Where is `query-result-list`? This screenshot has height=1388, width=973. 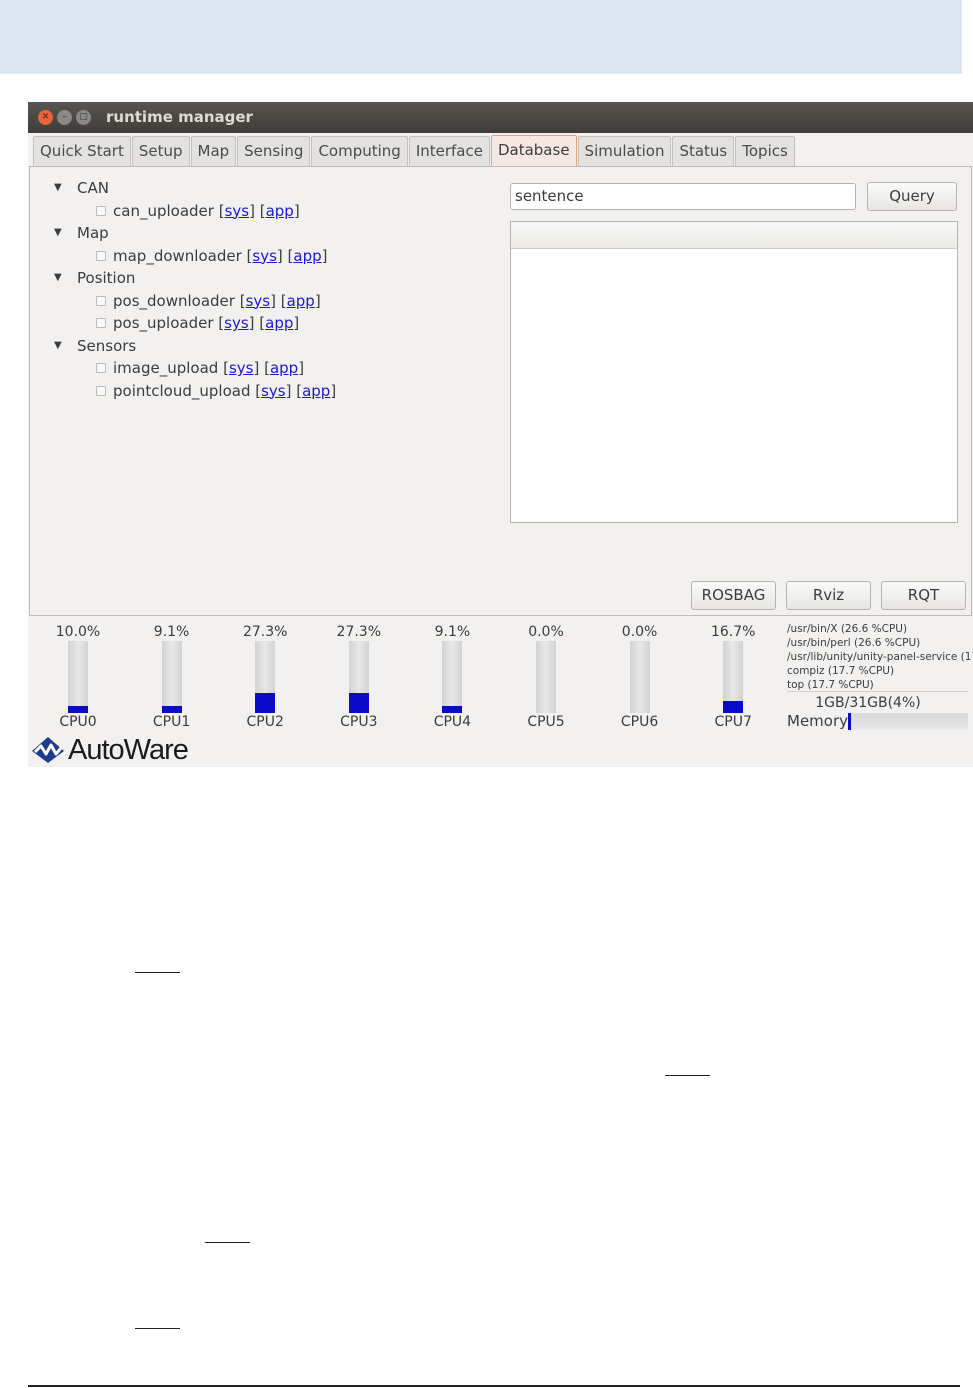 query-result-list is located at coordinates (734, 372).